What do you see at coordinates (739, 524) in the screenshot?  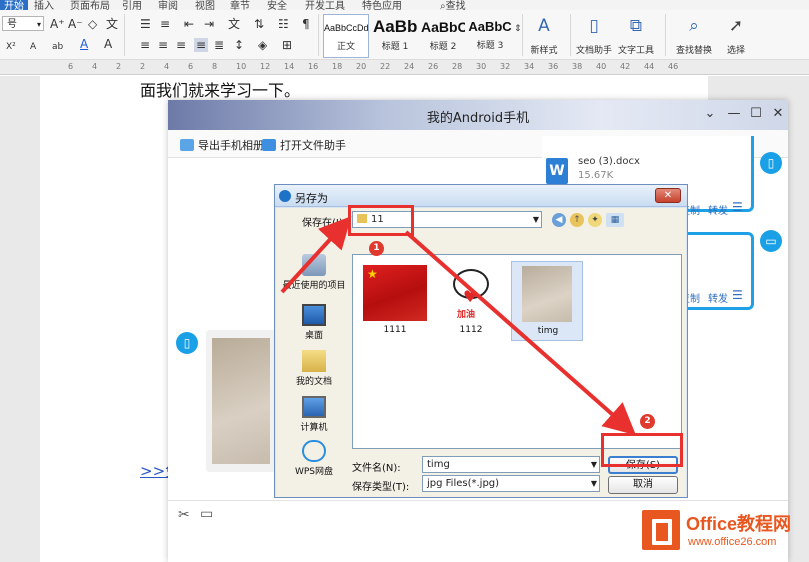 I see `watermark-title: Office教程网` at bounding box center [739, 524].